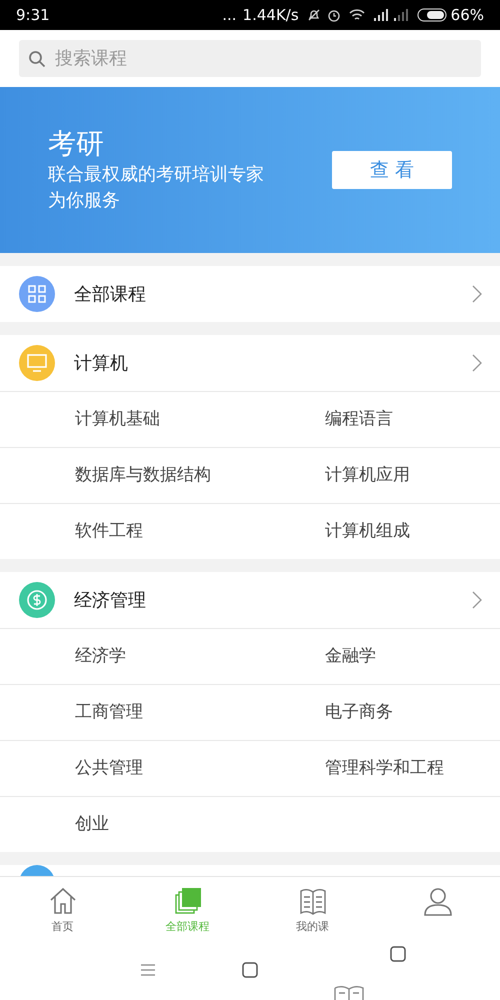 The height and width of the screenshot is (1000, 500). What do you see at coordinates (250, 363) in the screenshot?
I see `category-header: 计算机` at bounding box center [250, 363].